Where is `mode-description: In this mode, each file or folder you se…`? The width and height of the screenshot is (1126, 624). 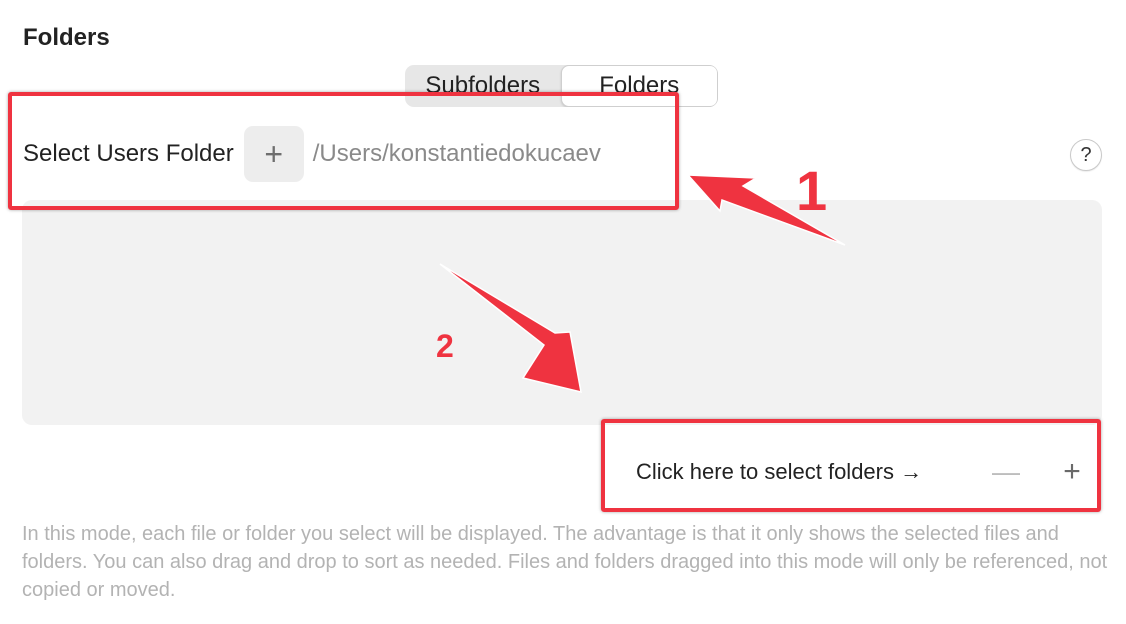
mode-description: In this mode, each file or folder you se… is located at coordinates (565, 562).